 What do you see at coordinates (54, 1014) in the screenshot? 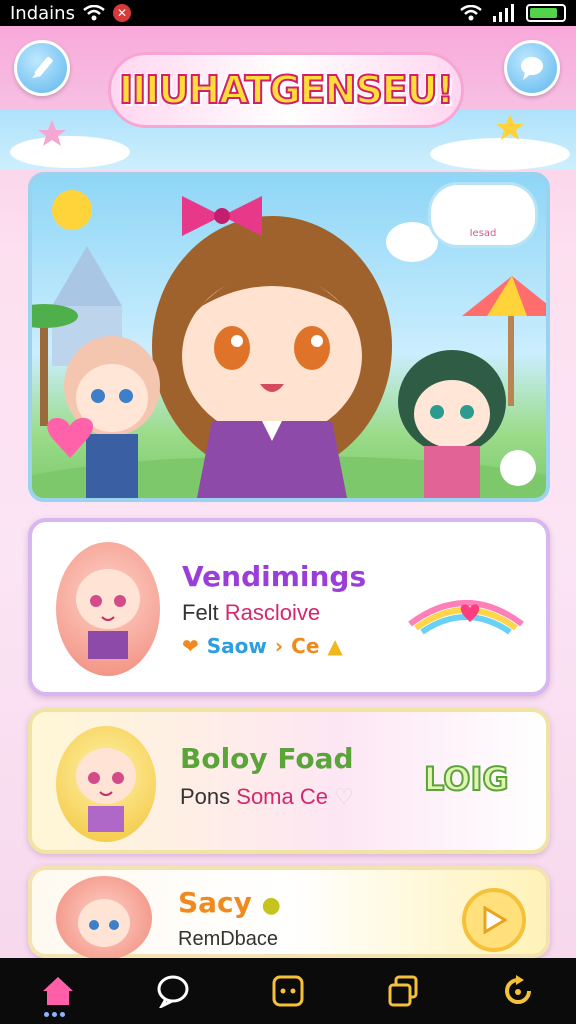
I see `active-indicator` at bounding box center [54, 1014].